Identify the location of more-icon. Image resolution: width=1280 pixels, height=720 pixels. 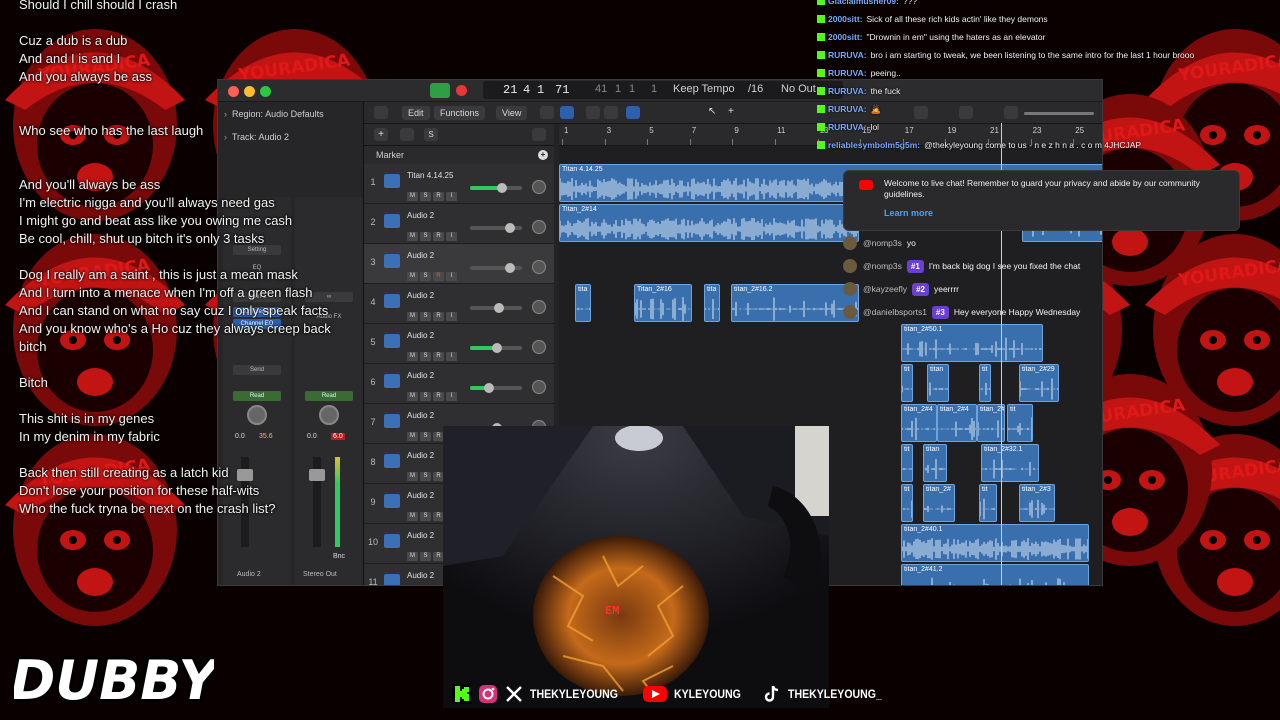
(921, 112).